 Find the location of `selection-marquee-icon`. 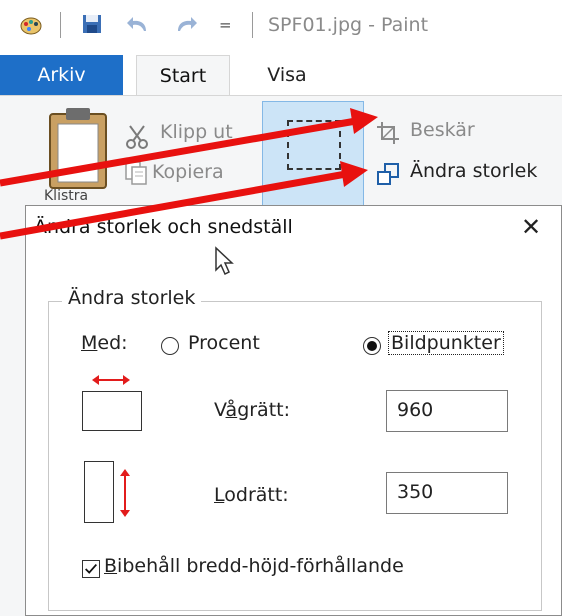

selection-marquee-icon is located at coordinates (314, 145).